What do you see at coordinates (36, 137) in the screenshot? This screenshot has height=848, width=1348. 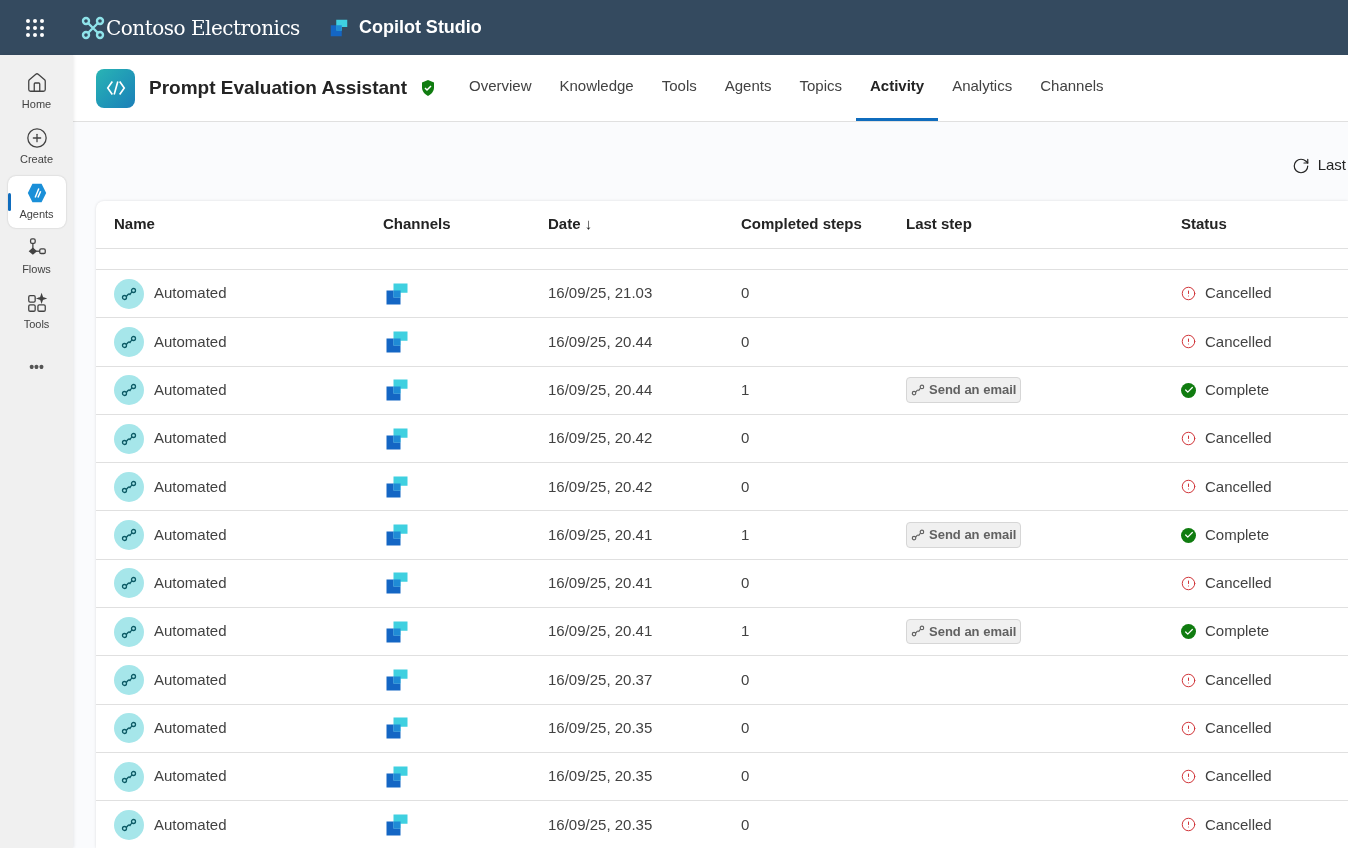 I see `plus-circle-icon` at bounding box center [36, 137].